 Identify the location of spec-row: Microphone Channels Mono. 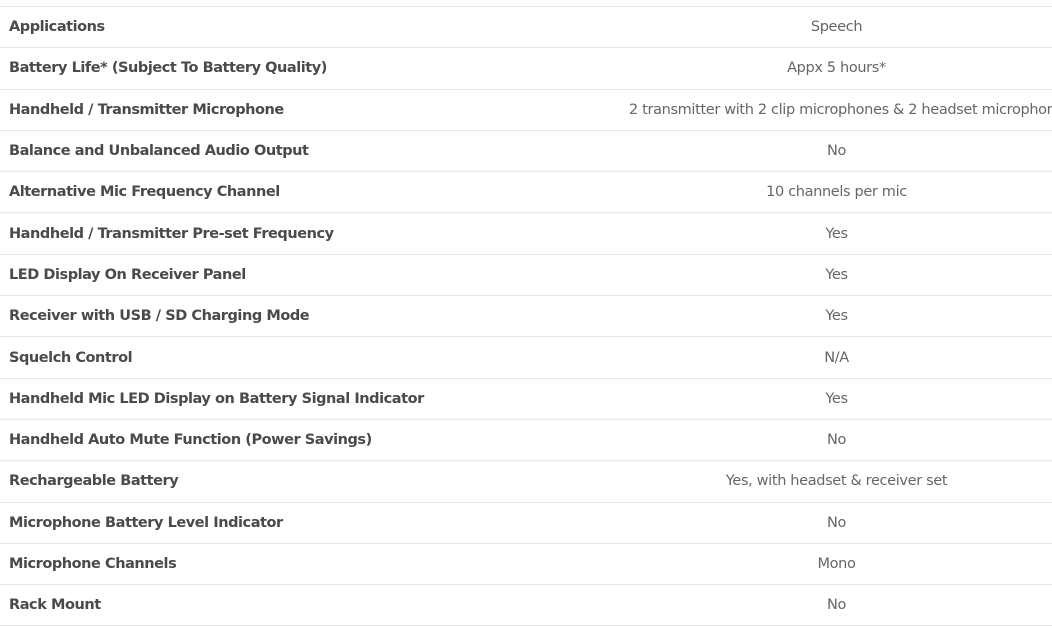
(526, 563).